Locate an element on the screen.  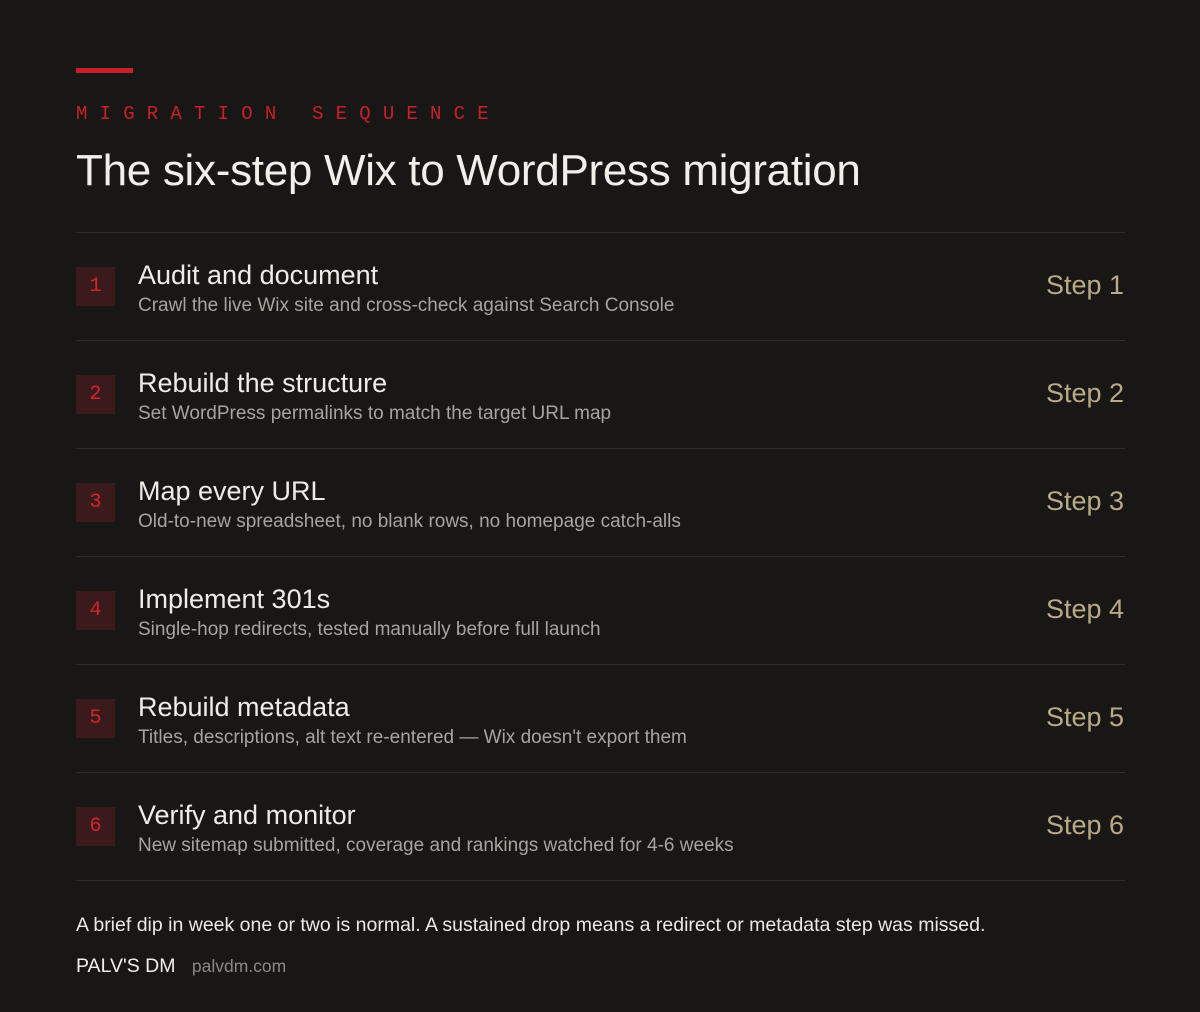
step-number-badge: 6 is located at coordinates (95, 826).